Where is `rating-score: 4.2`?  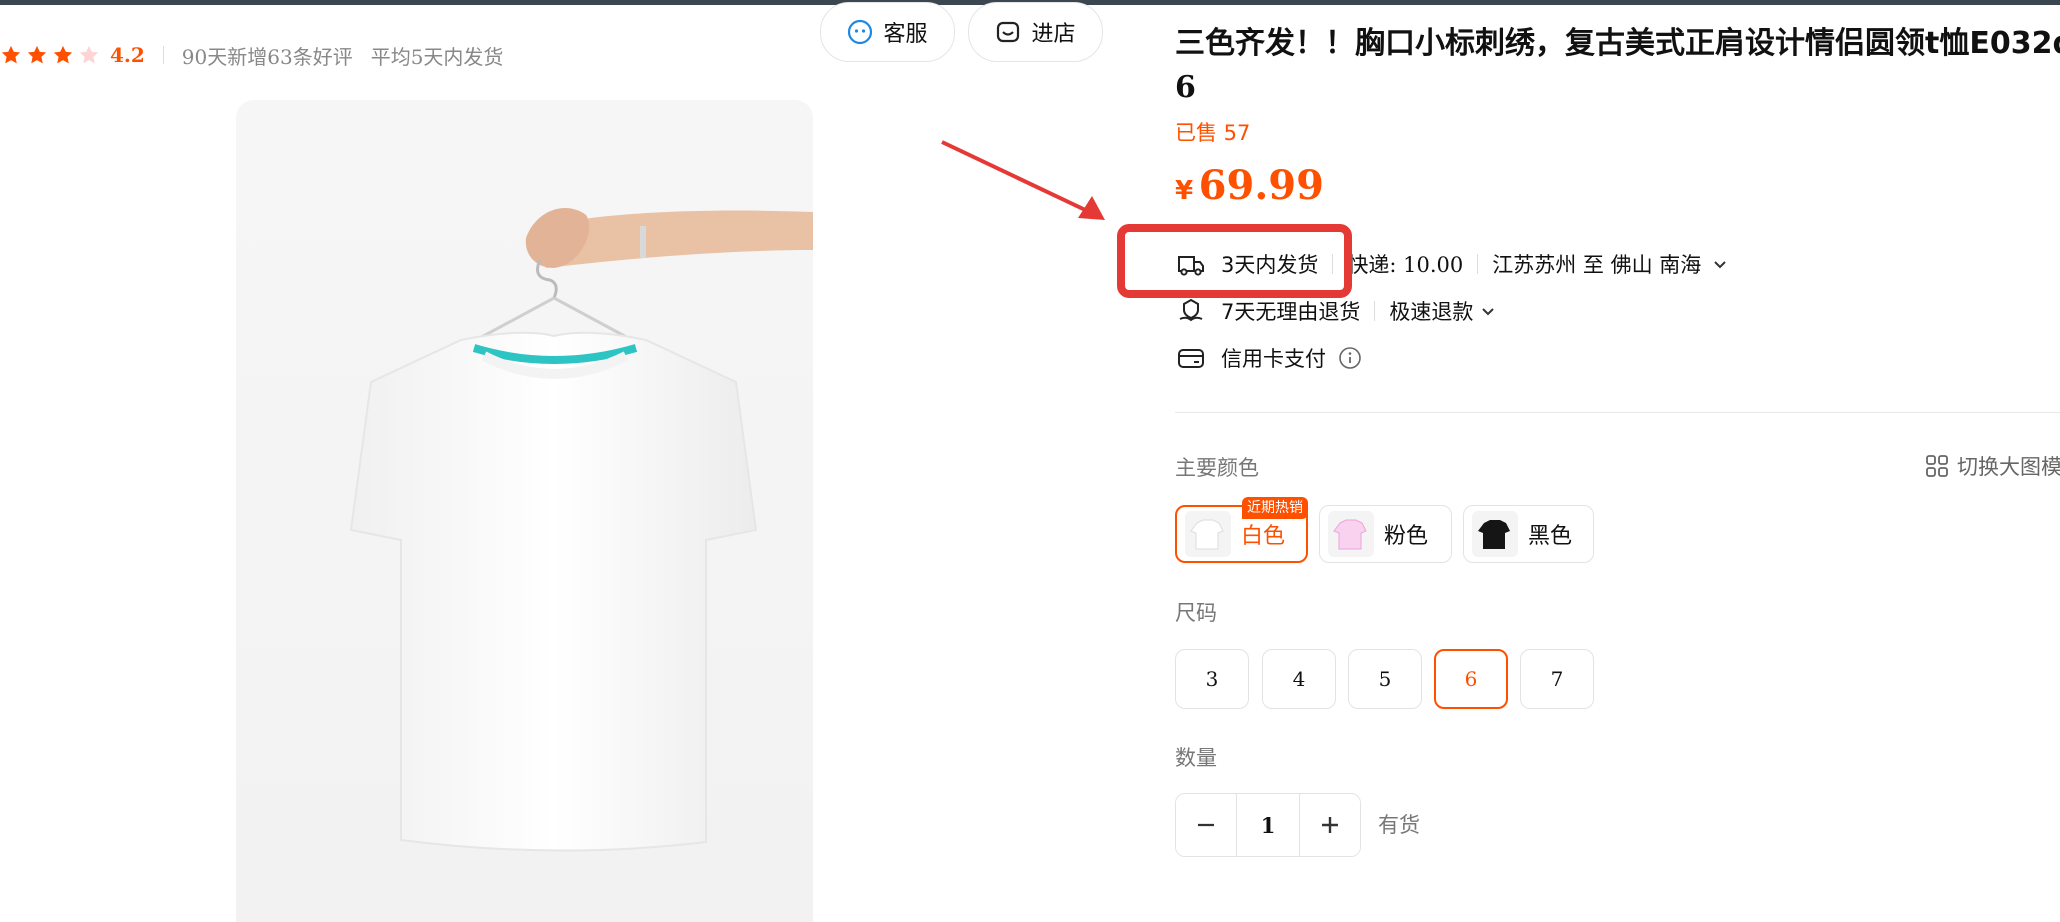 rating-score: 4.2 is located at coordinates (127, 55).